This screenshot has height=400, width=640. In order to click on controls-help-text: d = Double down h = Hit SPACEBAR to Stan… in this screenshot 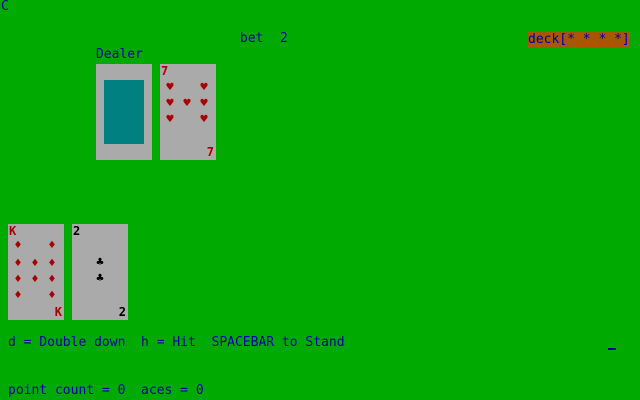, I will do `click(176, 342)`.